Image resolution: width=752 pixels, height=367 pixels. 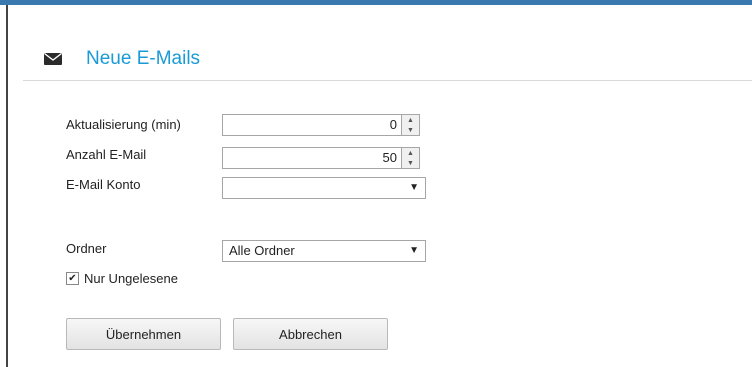 What do you see at coordinates (311, 158) in the screenshot?
I see `mail-count-input: 50` at bounding box center [311, 158].